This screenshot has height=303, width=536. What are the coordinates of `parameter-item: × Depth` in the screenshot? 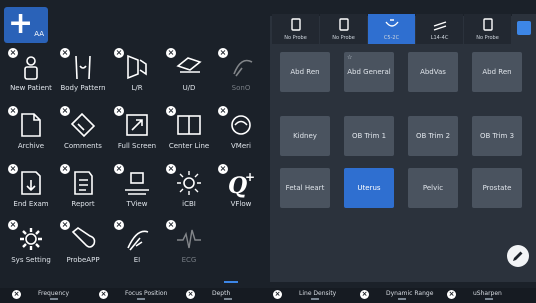 It's located at (227, 295).